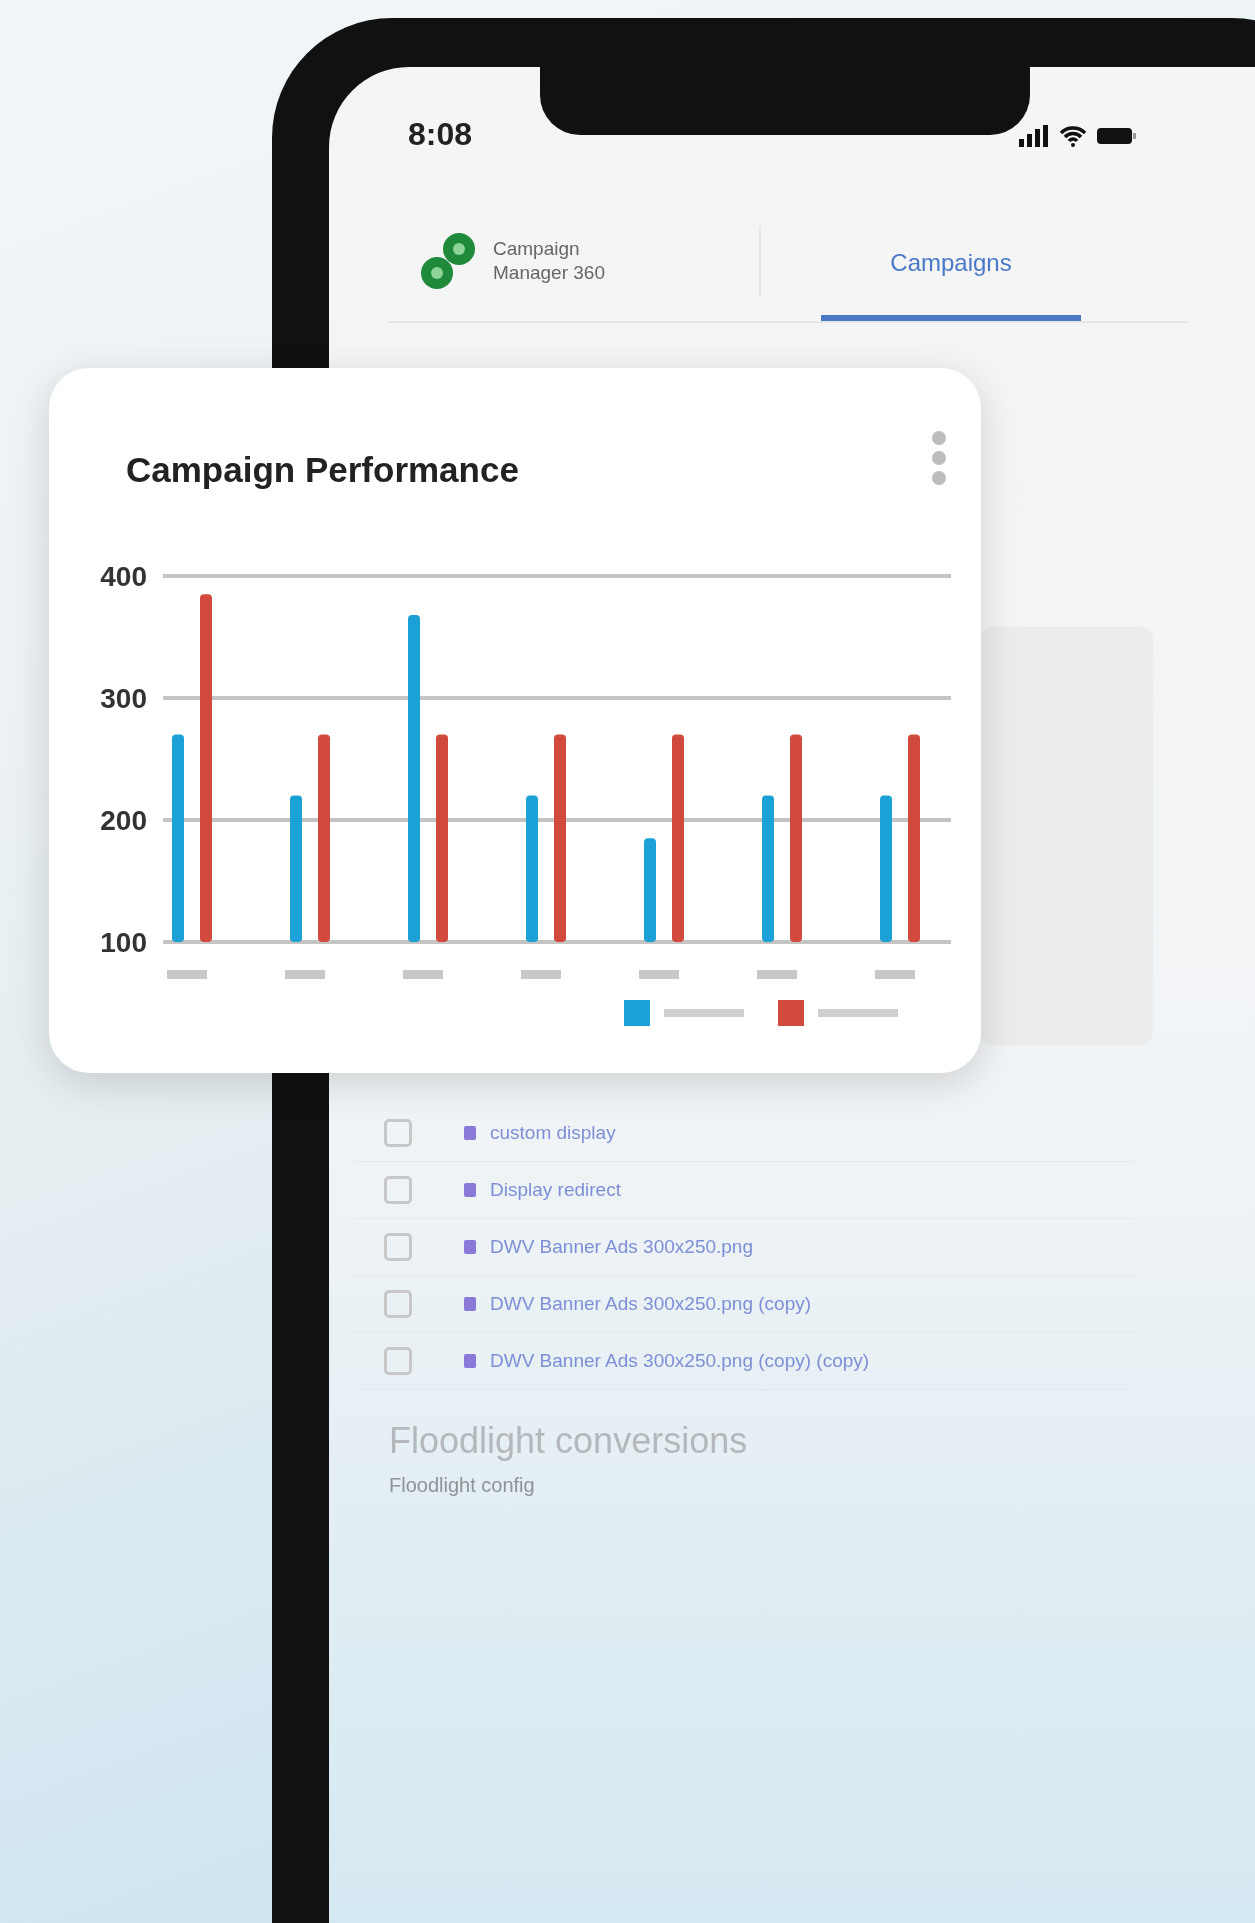 This screenshot has width=1255, height=1923. What do you see at coordinates (123, 576) in the screenshot?
I see `y-axis-label: 400` at bounding box center [123, 576].